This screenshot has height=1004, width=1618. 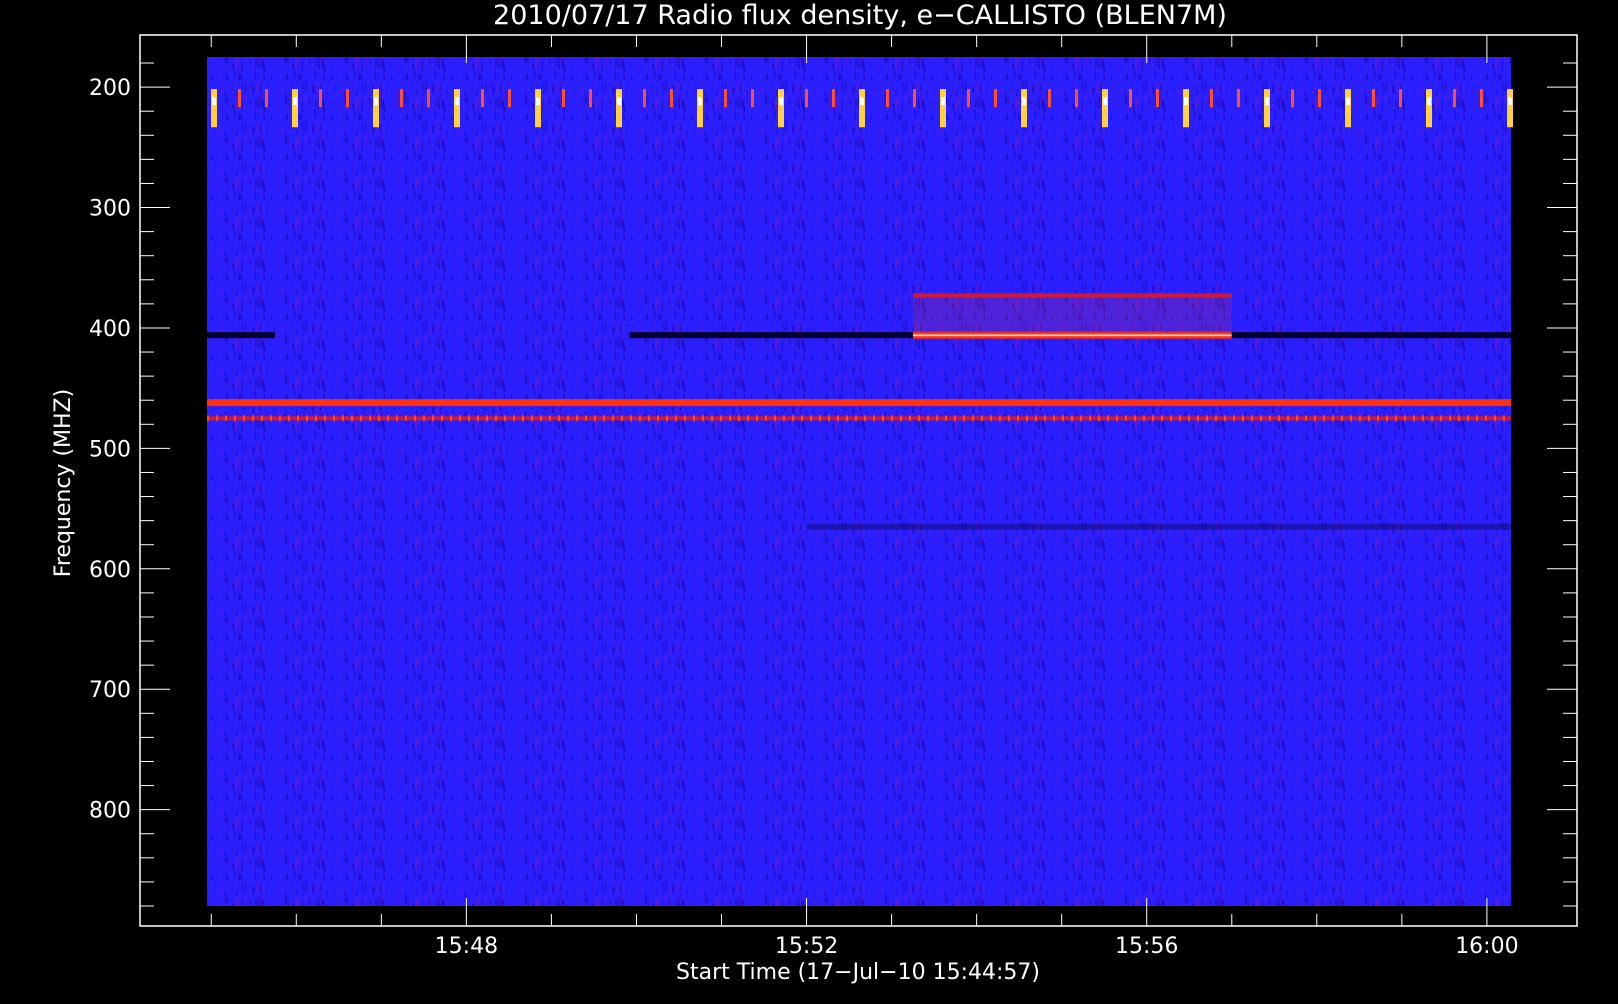 What do you see at coordinates (110, 209) in the screenshot?
I see `y-tick-label: 300` at bounding box center [110, 209].